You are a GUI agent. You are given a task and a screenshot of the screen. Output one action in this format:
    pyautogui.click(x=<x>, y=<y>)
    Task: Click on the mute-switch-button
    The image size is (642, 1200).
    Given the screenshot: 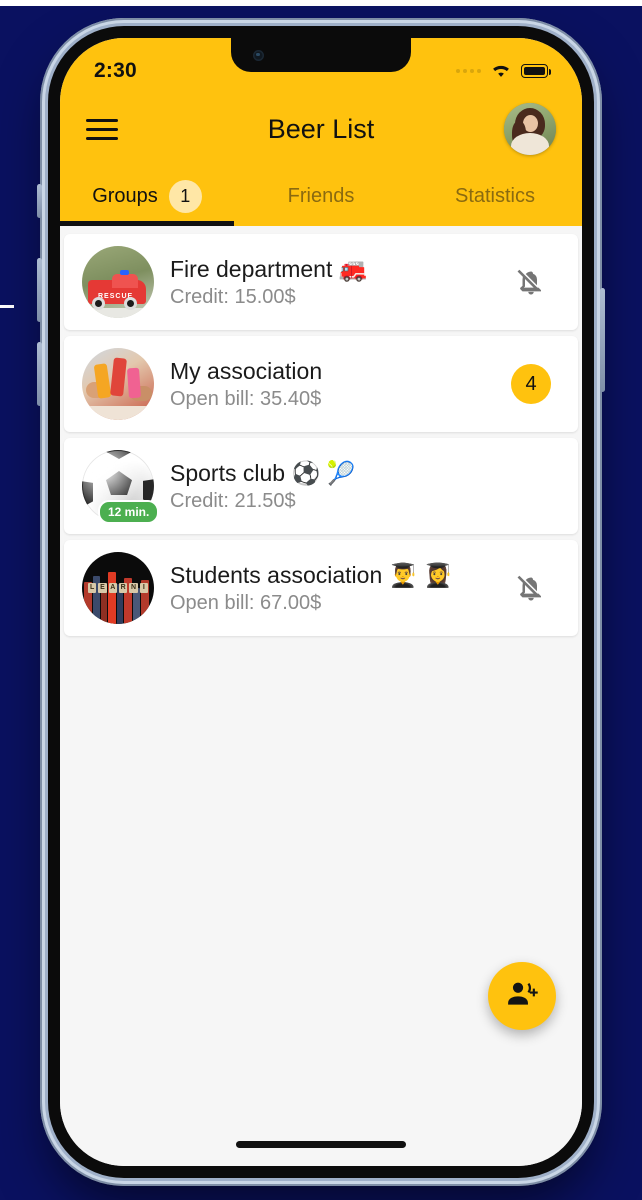 What is the action you would take?
    pyautogui.click(x=39, y=201)
    